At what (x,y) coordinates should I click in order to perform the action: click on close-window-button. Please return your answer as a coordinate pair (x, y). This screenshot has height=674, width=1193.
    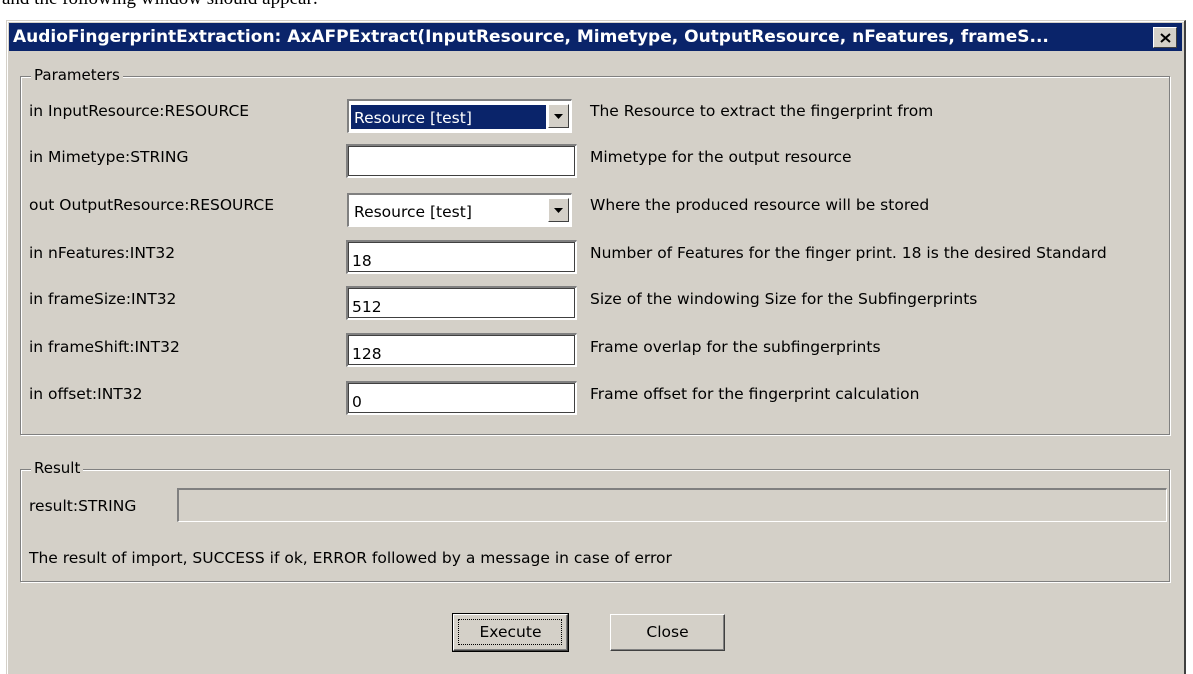
    Looking at the image, I should click on (1165, 37).